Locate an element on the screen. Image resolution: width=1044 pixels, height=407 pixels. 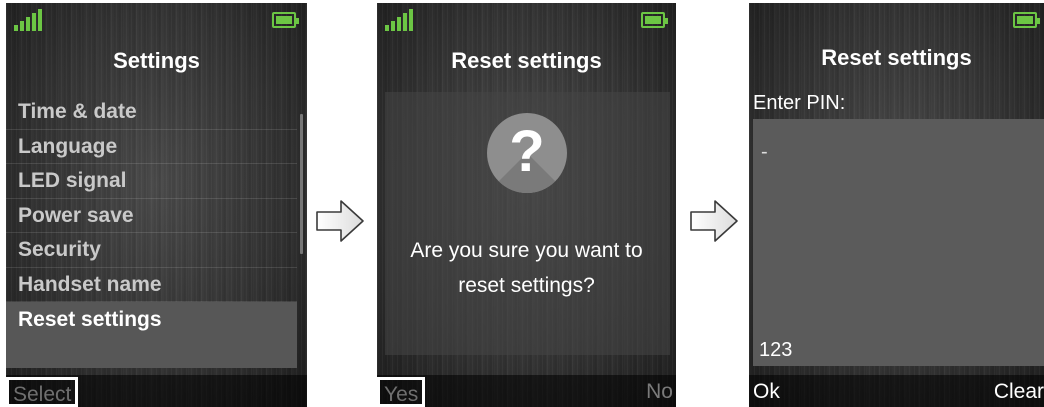
menu-item-handset-name: Handset name is located at coordinates (151, 285).